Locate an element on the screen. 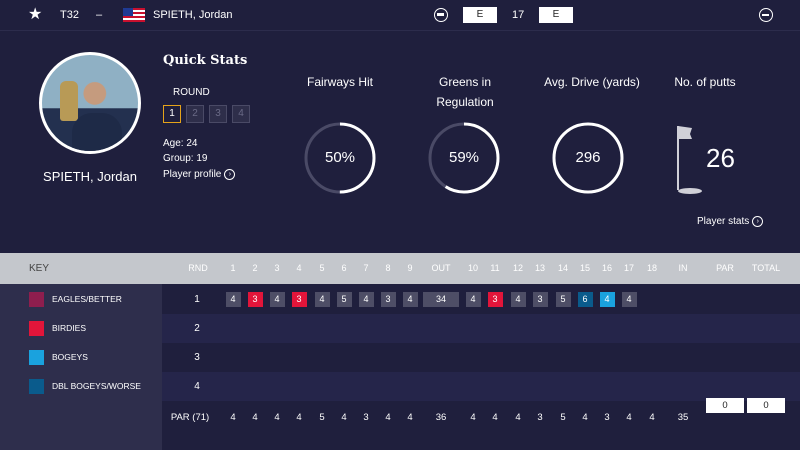  total-box: 0 is located at coordinates (766, 405).